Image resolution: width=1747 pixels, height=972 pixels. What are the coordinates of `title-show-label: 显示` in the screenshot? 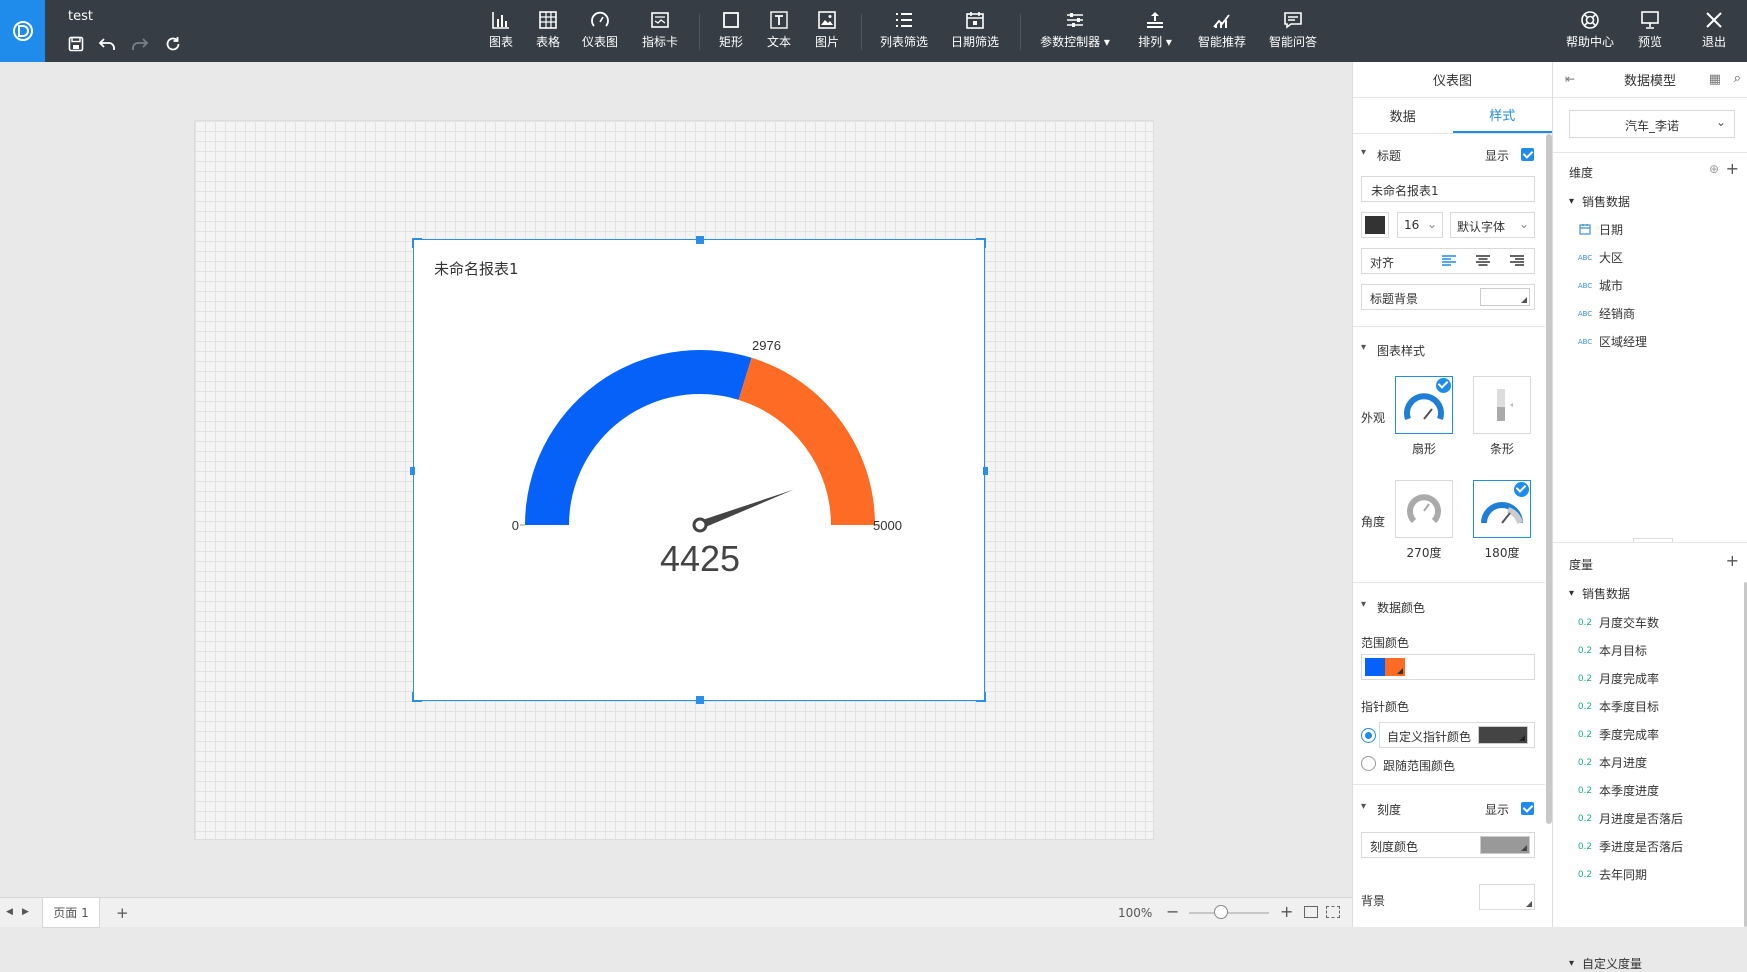 It's located at (1497, 156).